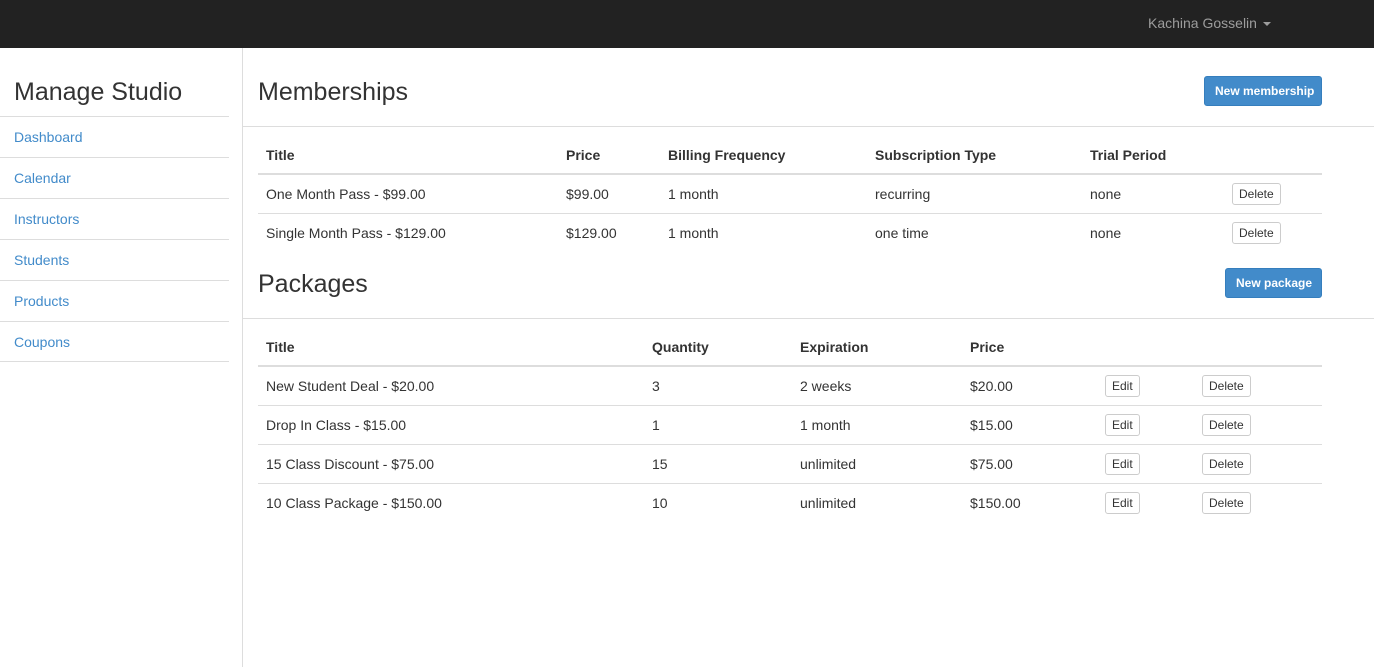 The width and height of the screenshot is (1374, 667). Describe the element at coordinates (1273, 283) in the screenshot. I see `new-package-button: New package` at that location.